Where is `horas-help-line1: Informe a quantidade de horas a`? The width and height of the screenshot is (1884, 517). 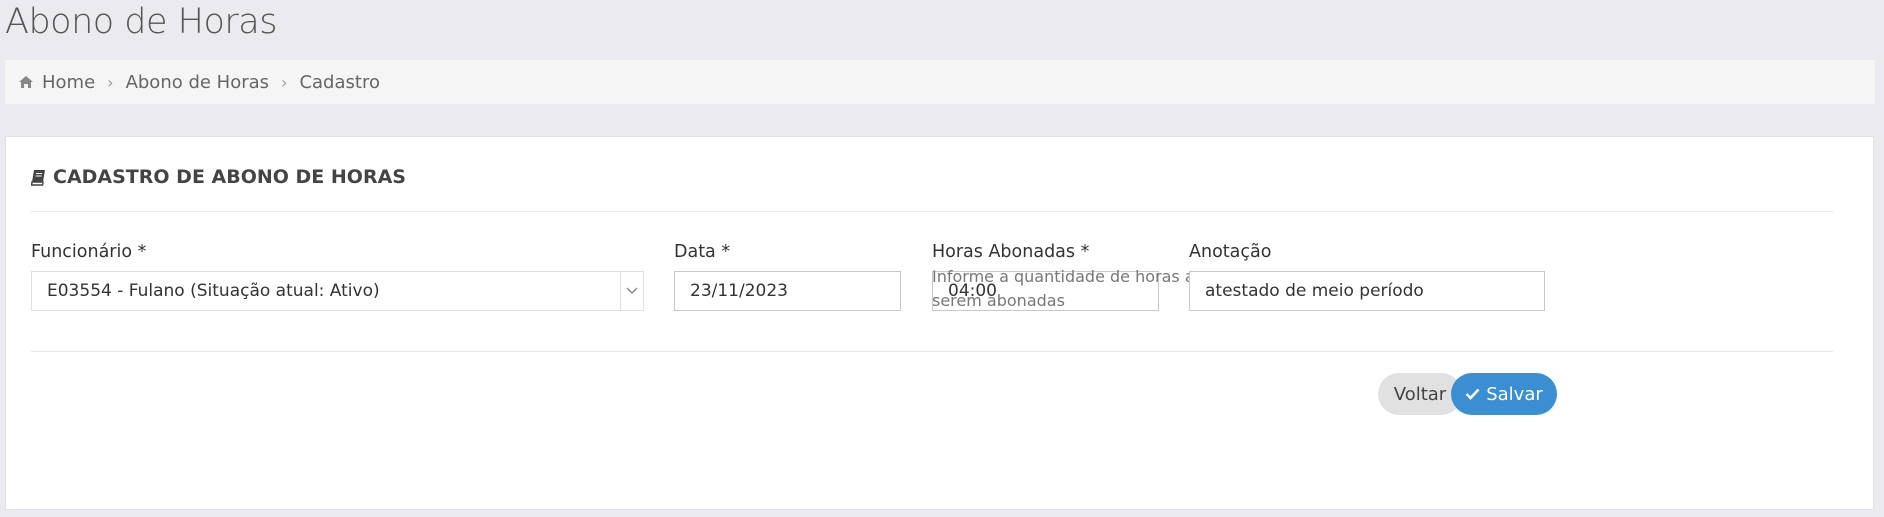
horas-help-line1: Informe a quantidade de horas a is located at coordinates (1063, 276).